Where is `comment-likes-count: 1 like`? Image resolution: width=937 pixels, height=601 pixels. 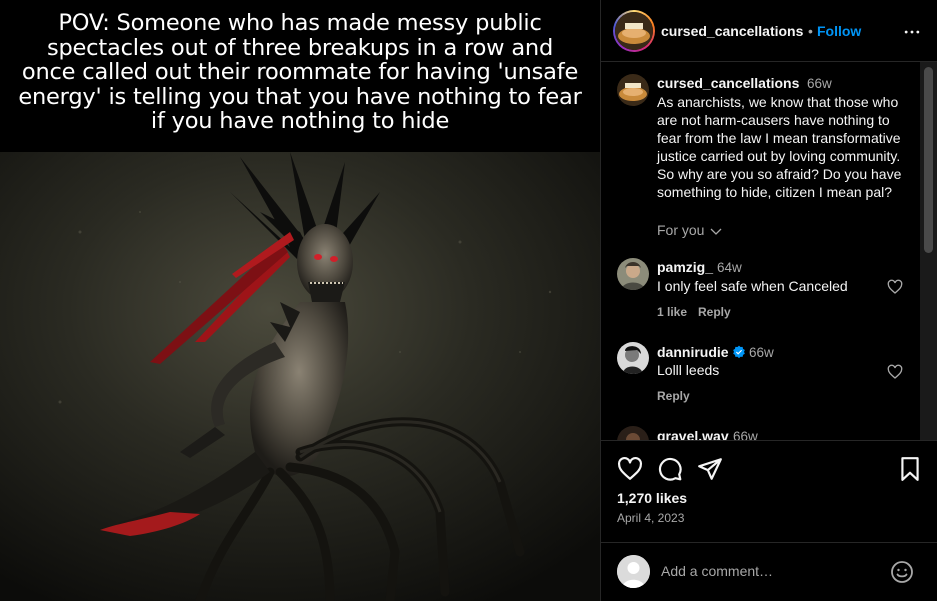
comment-likes-count: 1 like is located at coordinates (672, 312).